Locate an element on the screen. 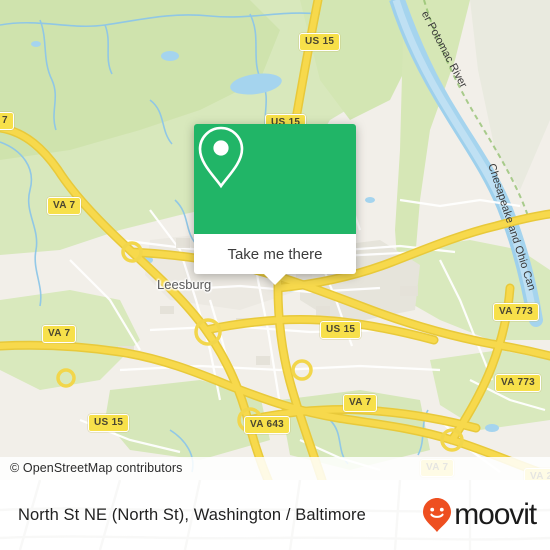  moovit-wordmark: moovit is located at coordinates (495, 514).